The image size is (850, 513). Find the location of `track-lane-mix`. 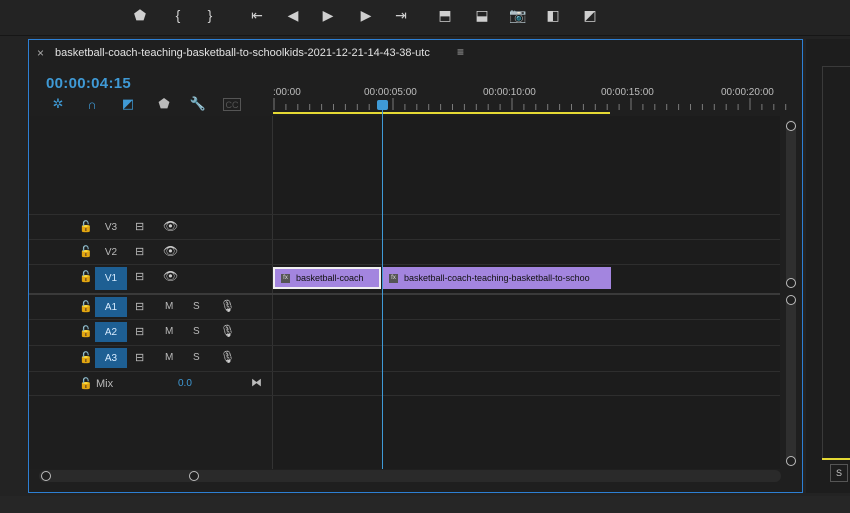

track-lane-mix is located at coordinates (526, 383).